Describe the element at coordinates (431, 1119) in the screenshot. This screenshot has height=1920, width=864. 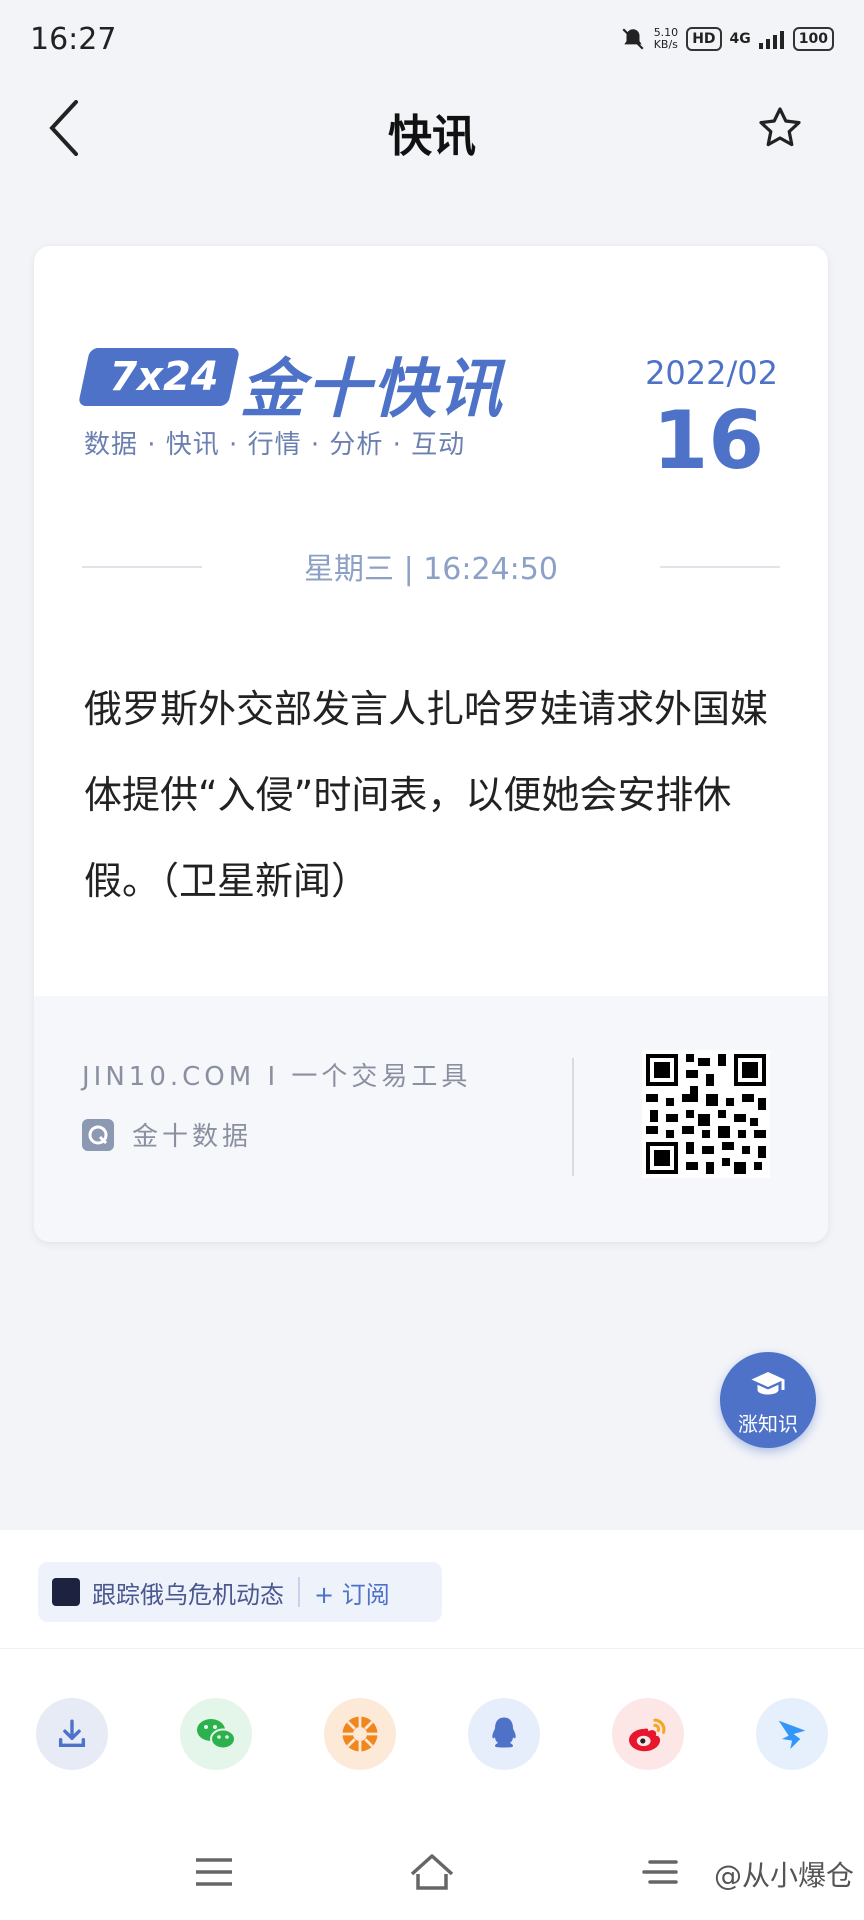
I see `card-footer: JIN10.COM I 一个交易工具 金十数据` at that location.